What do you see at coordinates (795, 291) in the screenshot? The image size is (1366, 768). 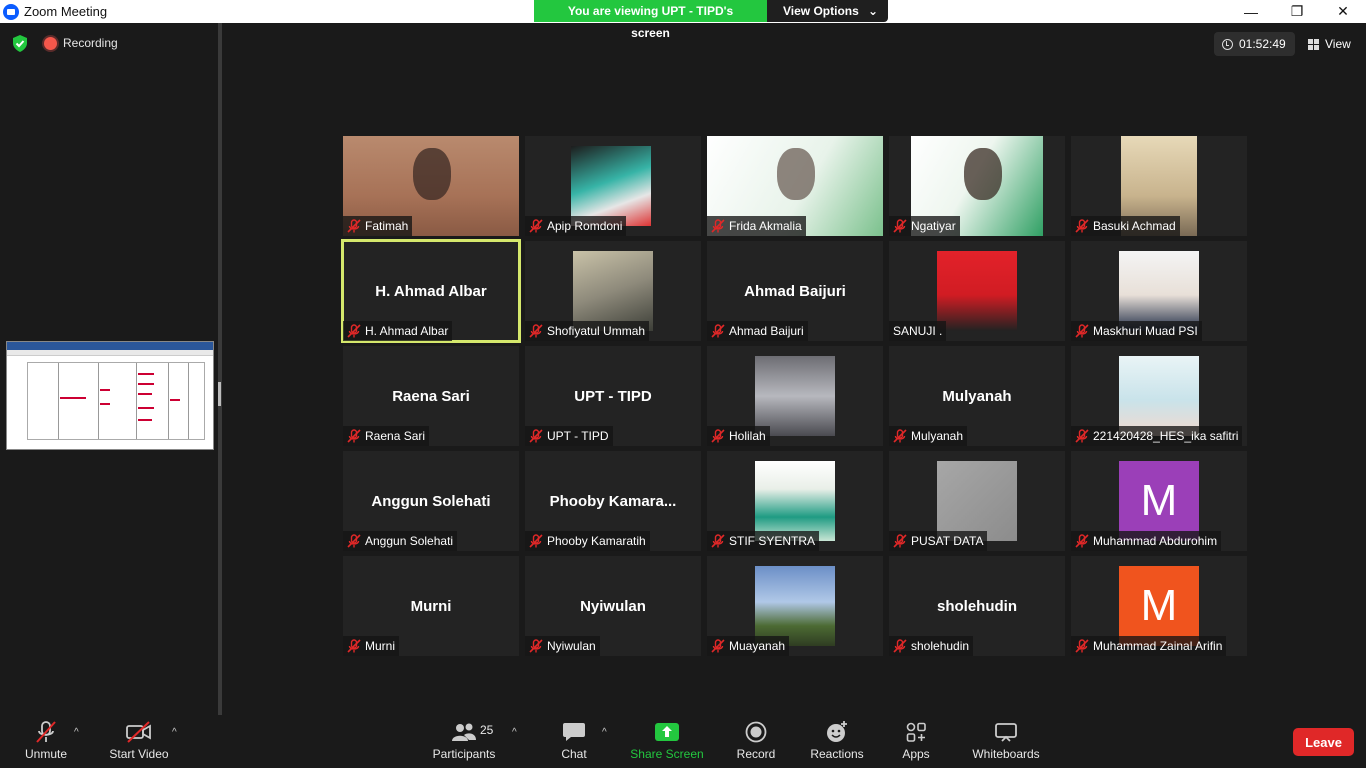 I see `participant-tile: Ahmad Baijuri Ahmad Baijuri` at bounding box center [795, 291].